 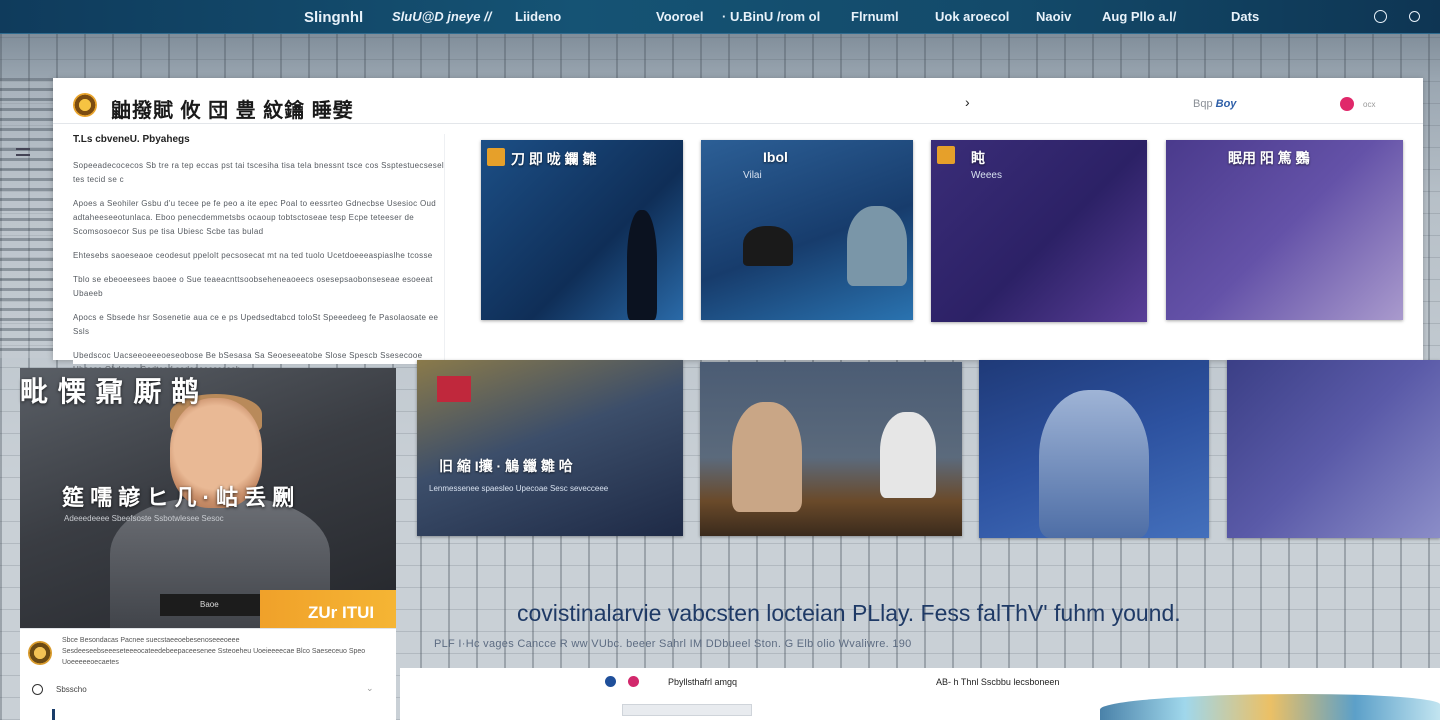 What do you see at coordinates (85, 105) in the screenshot?
I see `logo-icon` at bounding box center [85, 105].